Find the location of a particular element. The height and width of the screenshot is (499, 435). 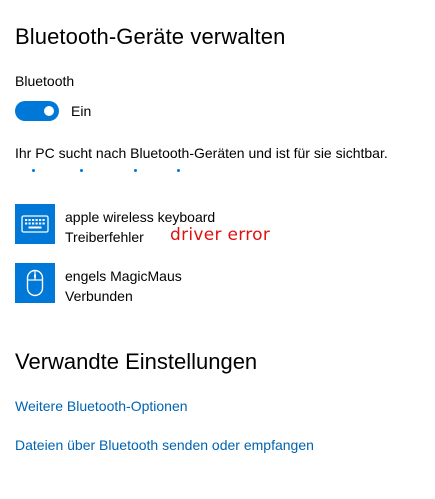

keyboard-icon is located at coordinates (35, 224).